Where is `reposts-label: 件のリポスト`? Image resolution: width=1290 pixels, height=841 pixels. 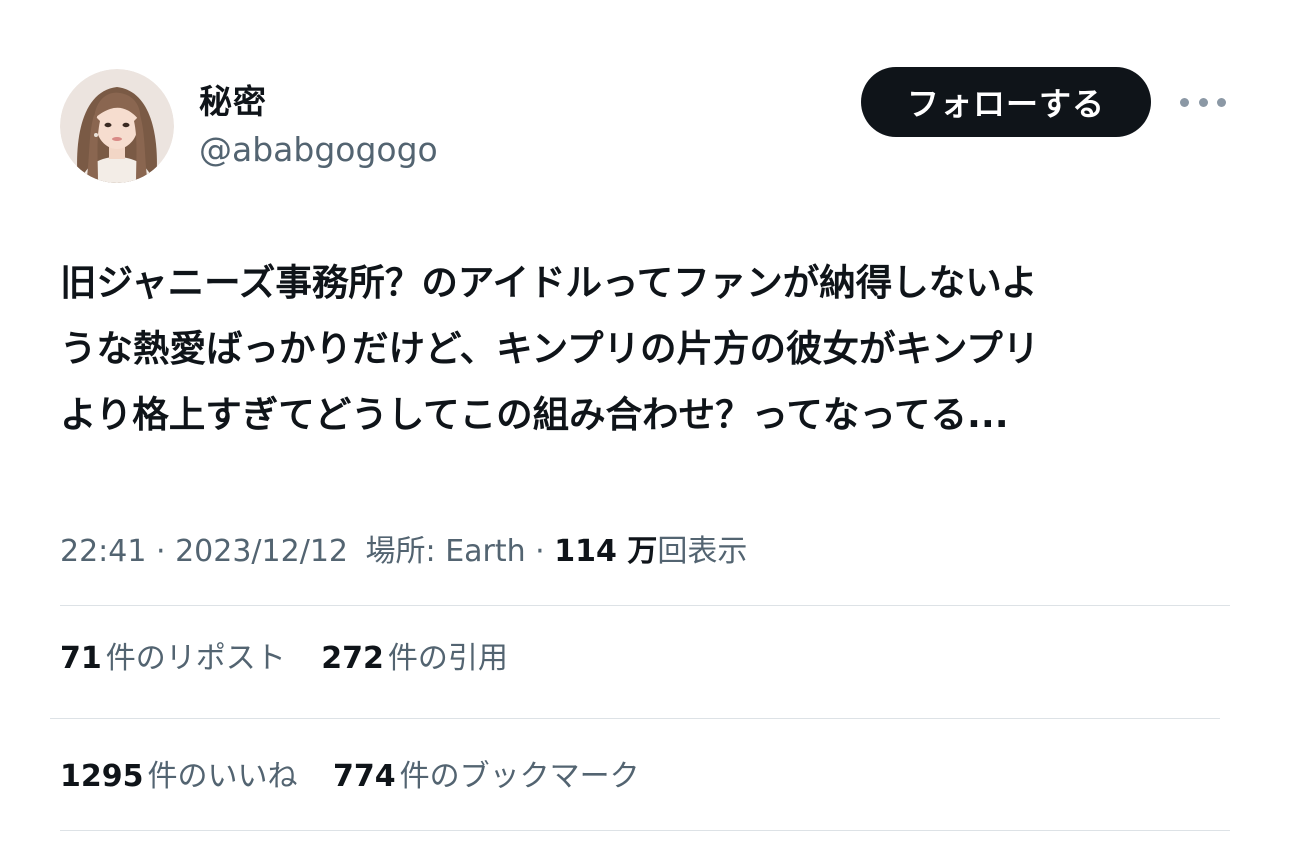
reposts-label: 件のリポスト is located at coordinates (195, 658).